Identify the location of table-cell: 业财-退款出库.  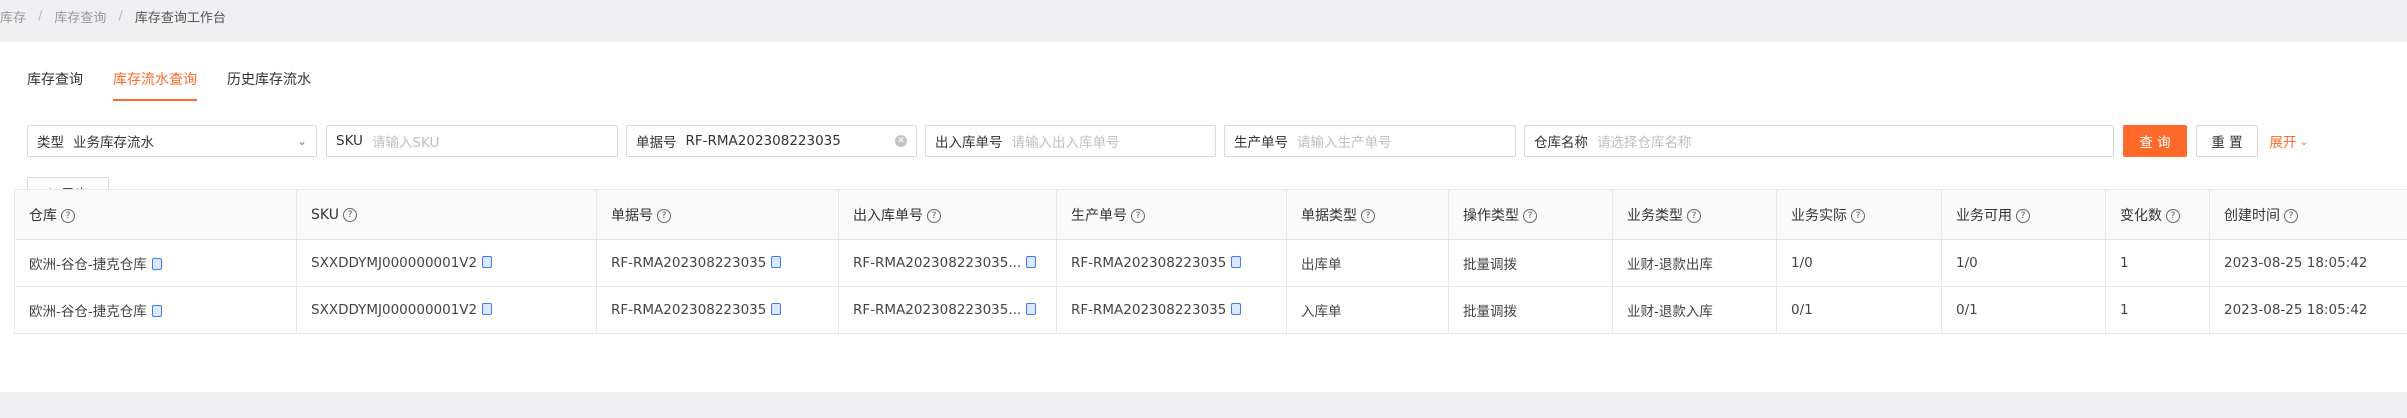
(1694, 263).